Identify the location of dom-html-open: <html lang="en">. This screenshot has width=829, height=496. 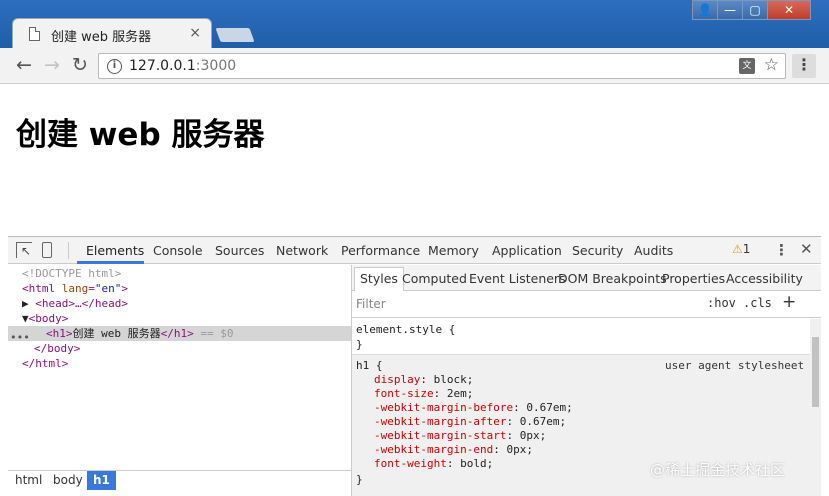
(75, 288).